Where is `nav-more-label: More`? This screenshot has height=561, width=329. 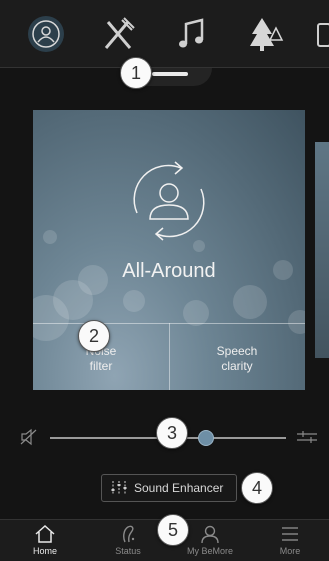 nav-more-label: More is located at coordinates (290, 551).